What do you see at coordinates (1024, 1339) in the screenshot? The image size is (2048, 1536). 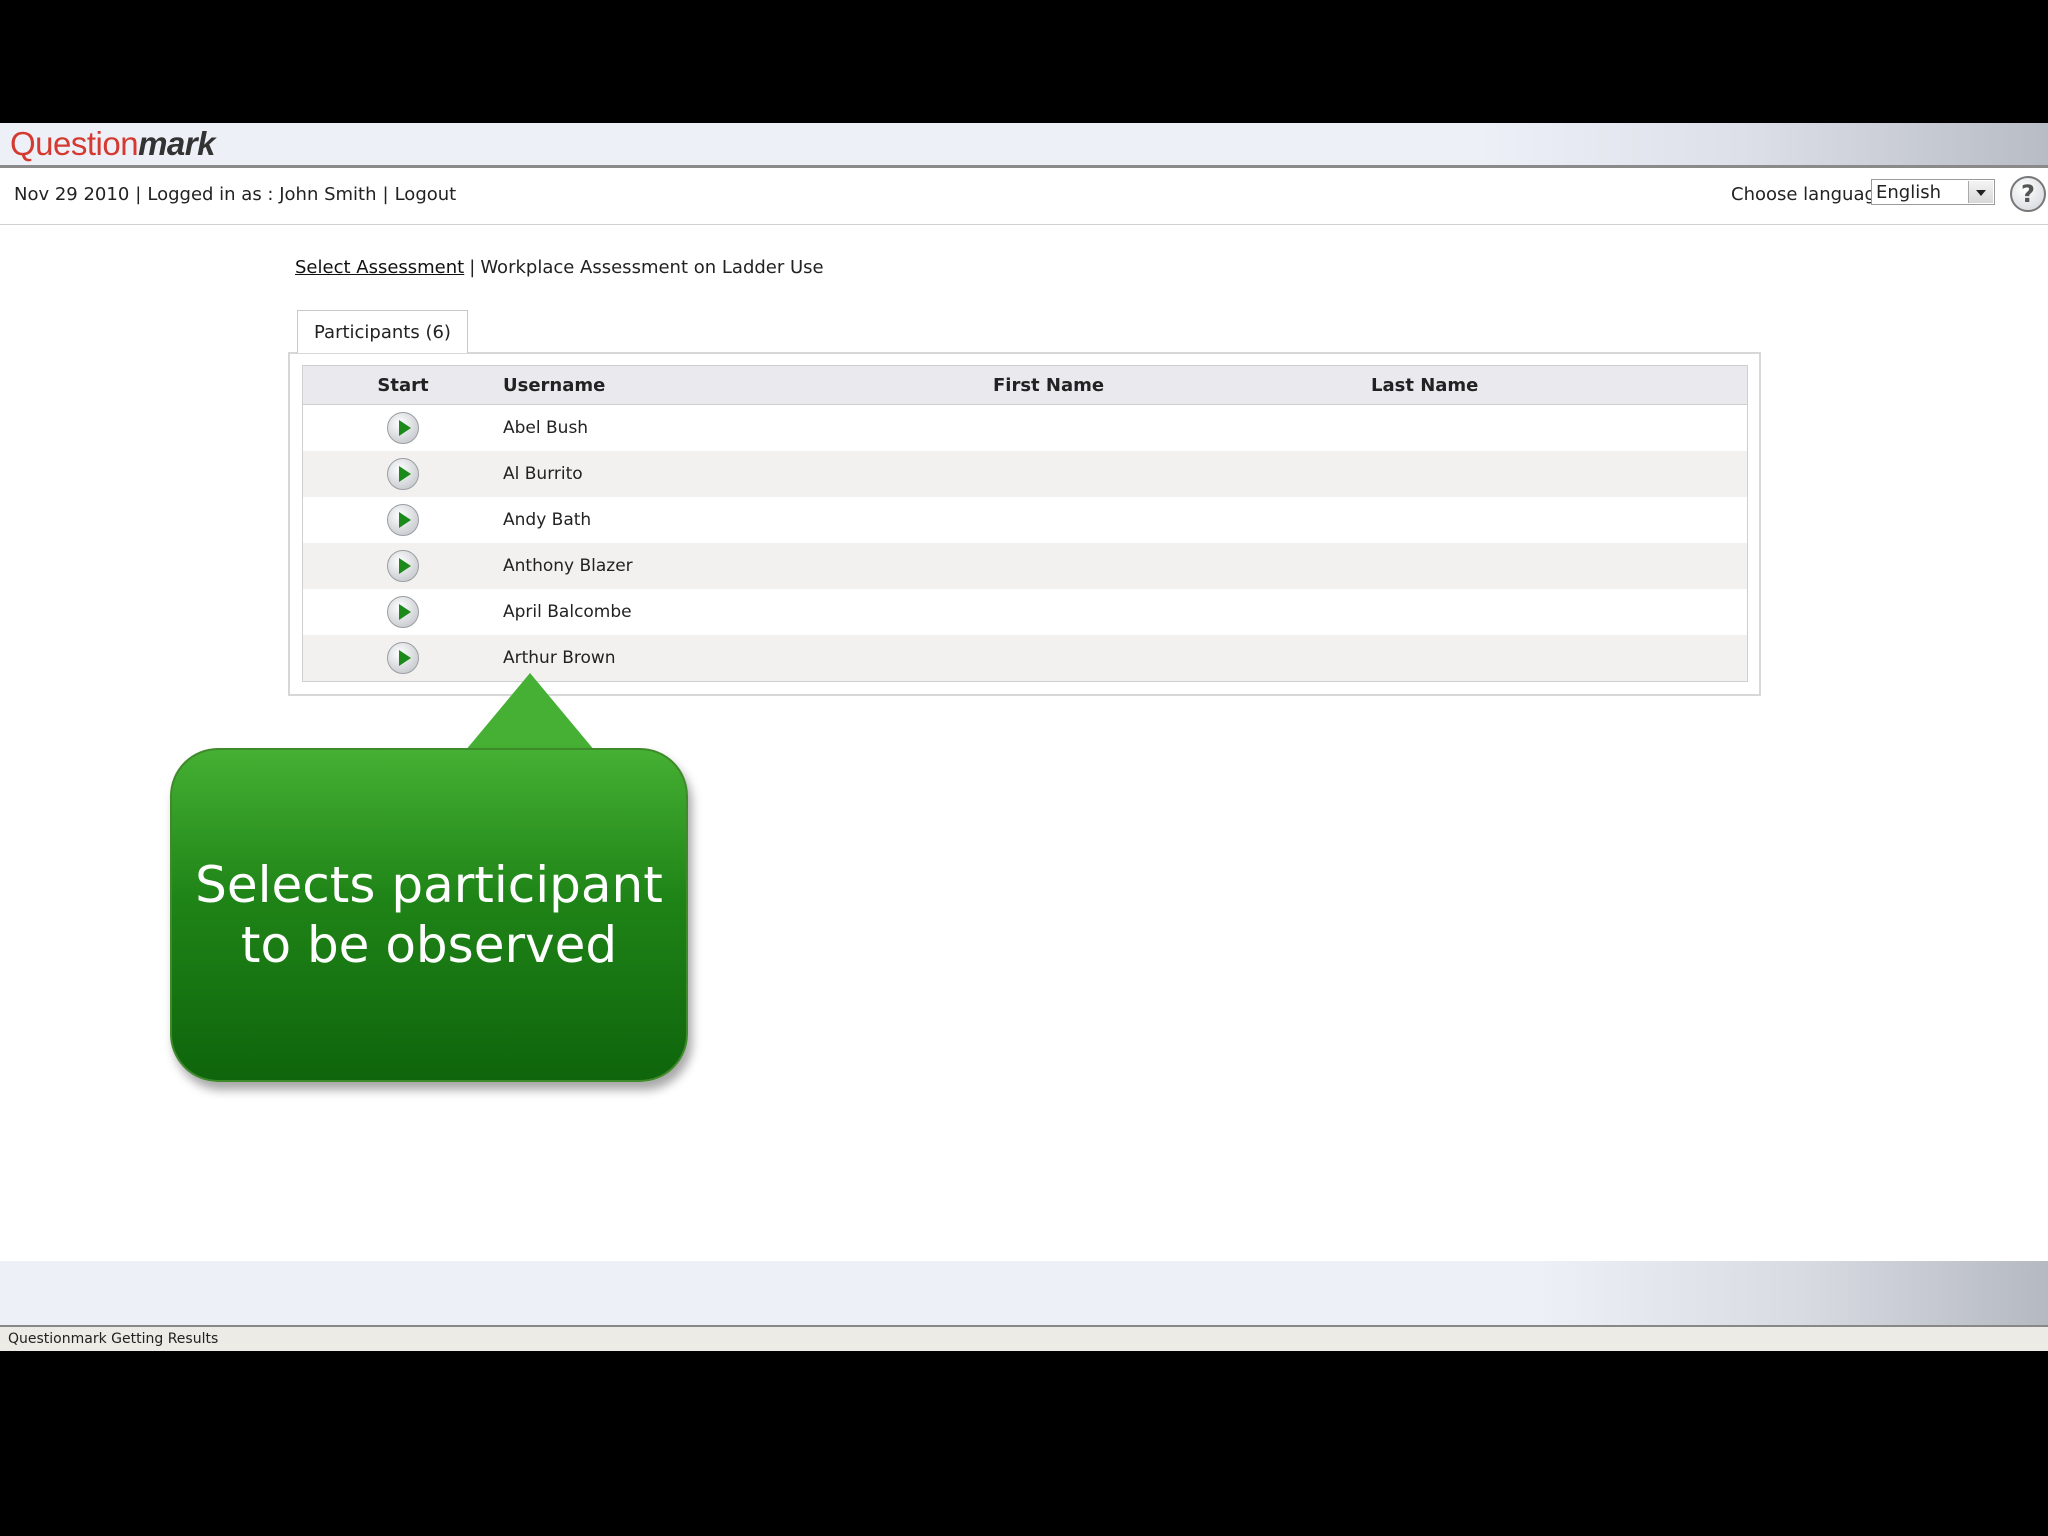 I see `status-bar: Questionmark Getting Results` at bounding box center [1024, 1339].